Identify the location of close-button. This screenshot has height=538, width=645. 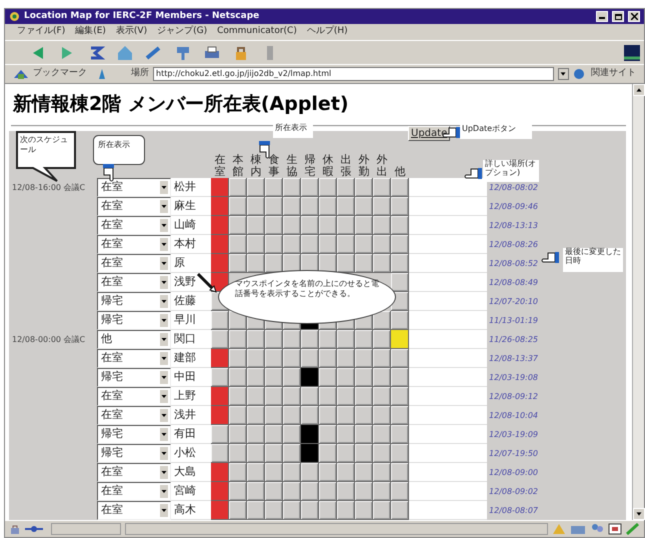
(634, 16).